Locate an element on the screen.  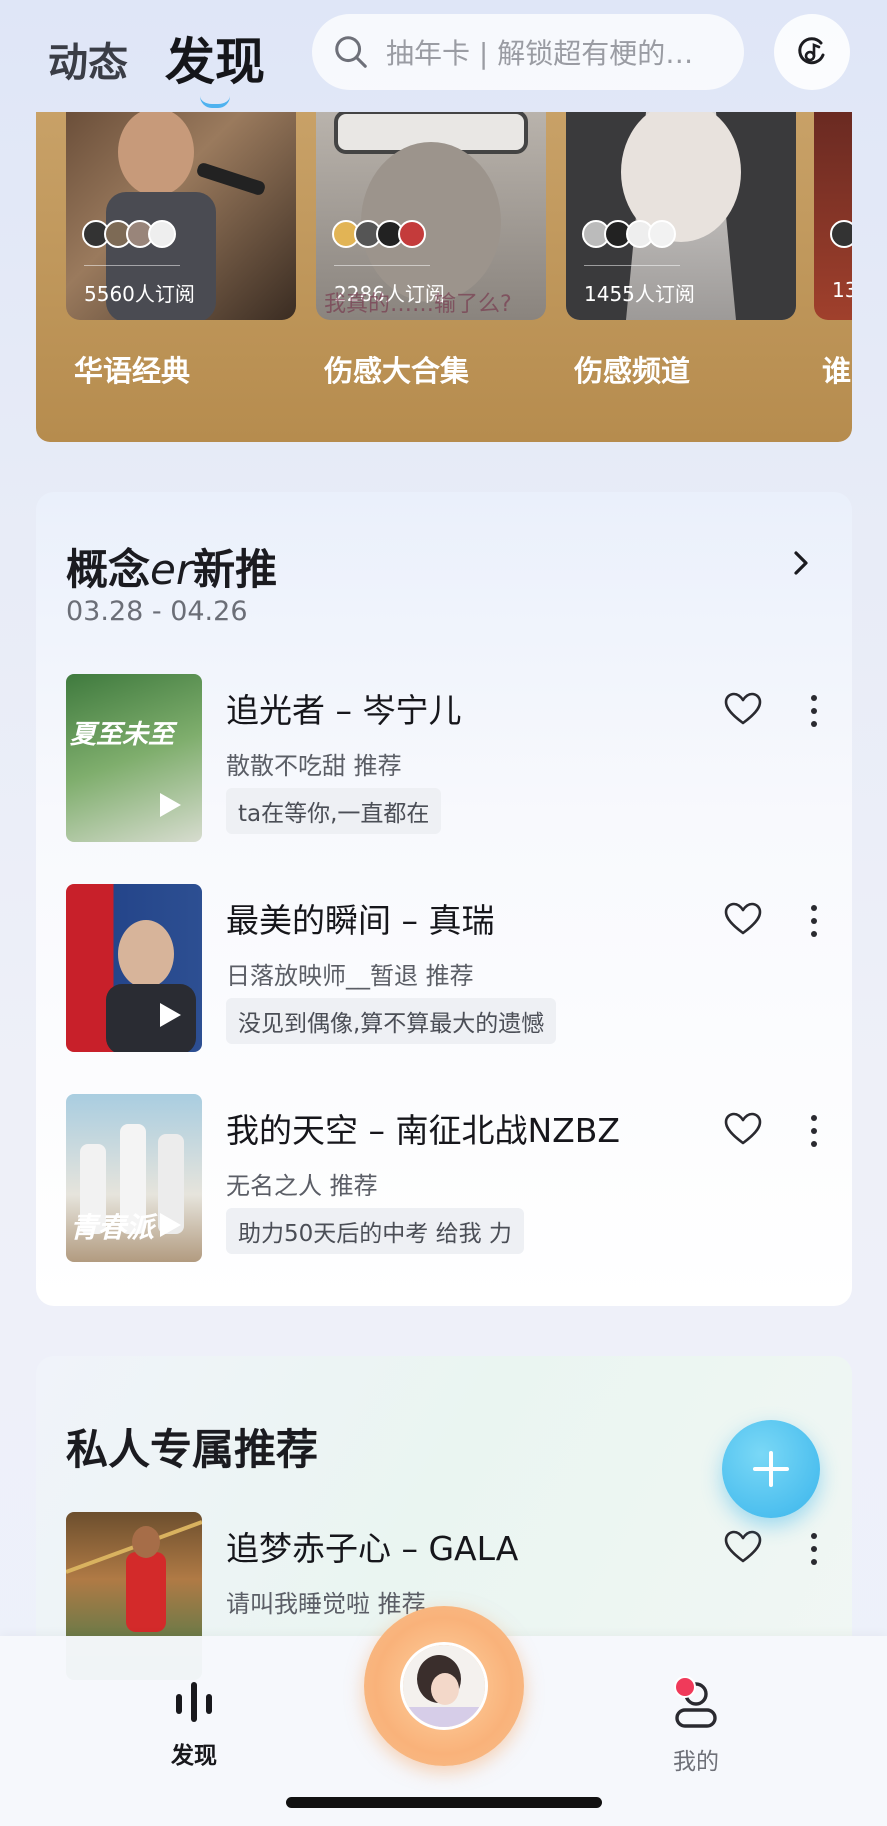
playlist-card: 13 谁 is located at coordinates (833, 250).